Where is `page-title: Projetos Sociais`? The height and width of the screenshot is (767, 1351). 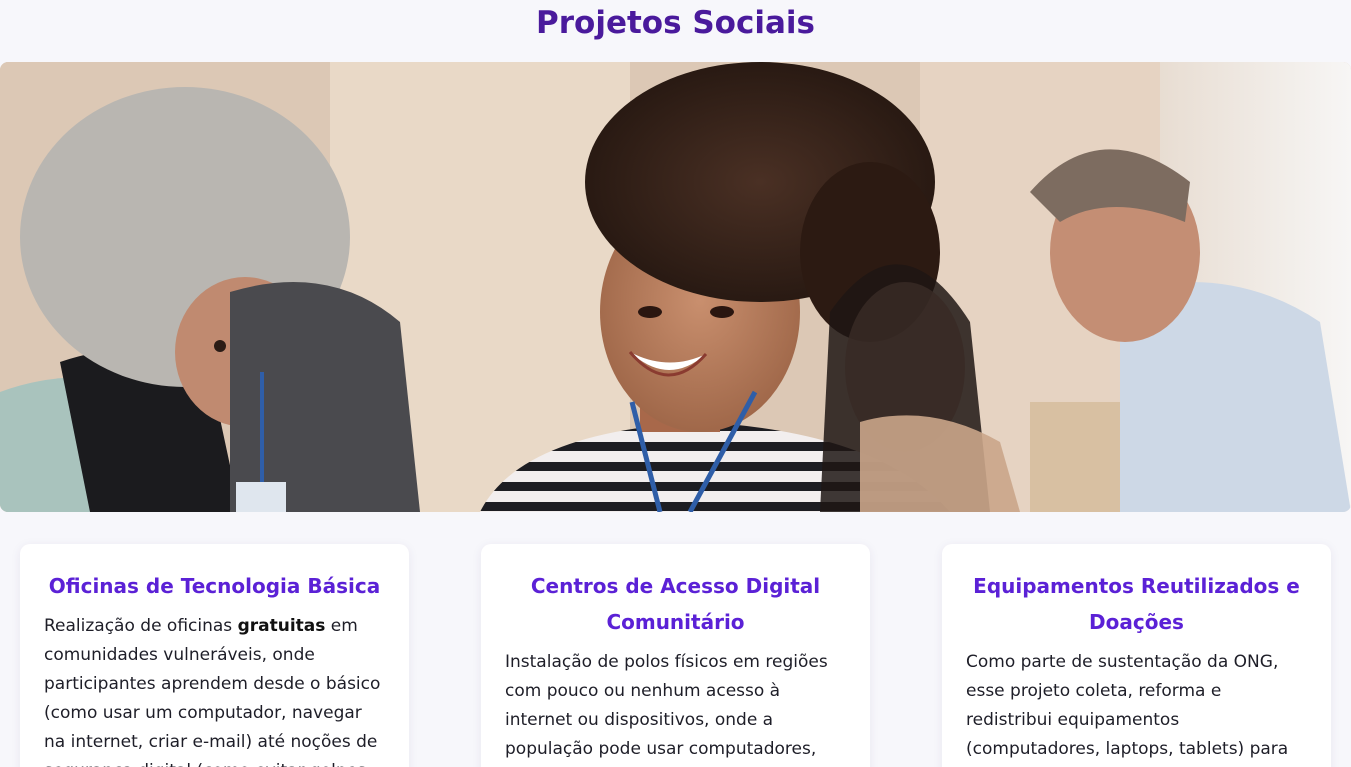 page-title: Projetos Sociais is located at coordinates (675, 23).